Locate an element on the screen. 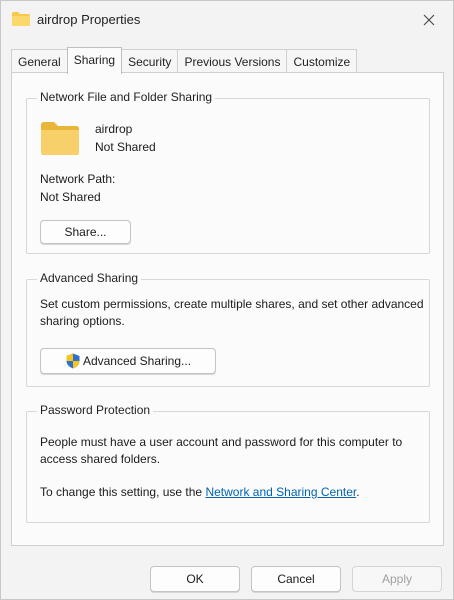 Image resolution: width=454 pixels, height=600 pixels. password-protection-label: Password Protection is located at coordinates (95, 410).